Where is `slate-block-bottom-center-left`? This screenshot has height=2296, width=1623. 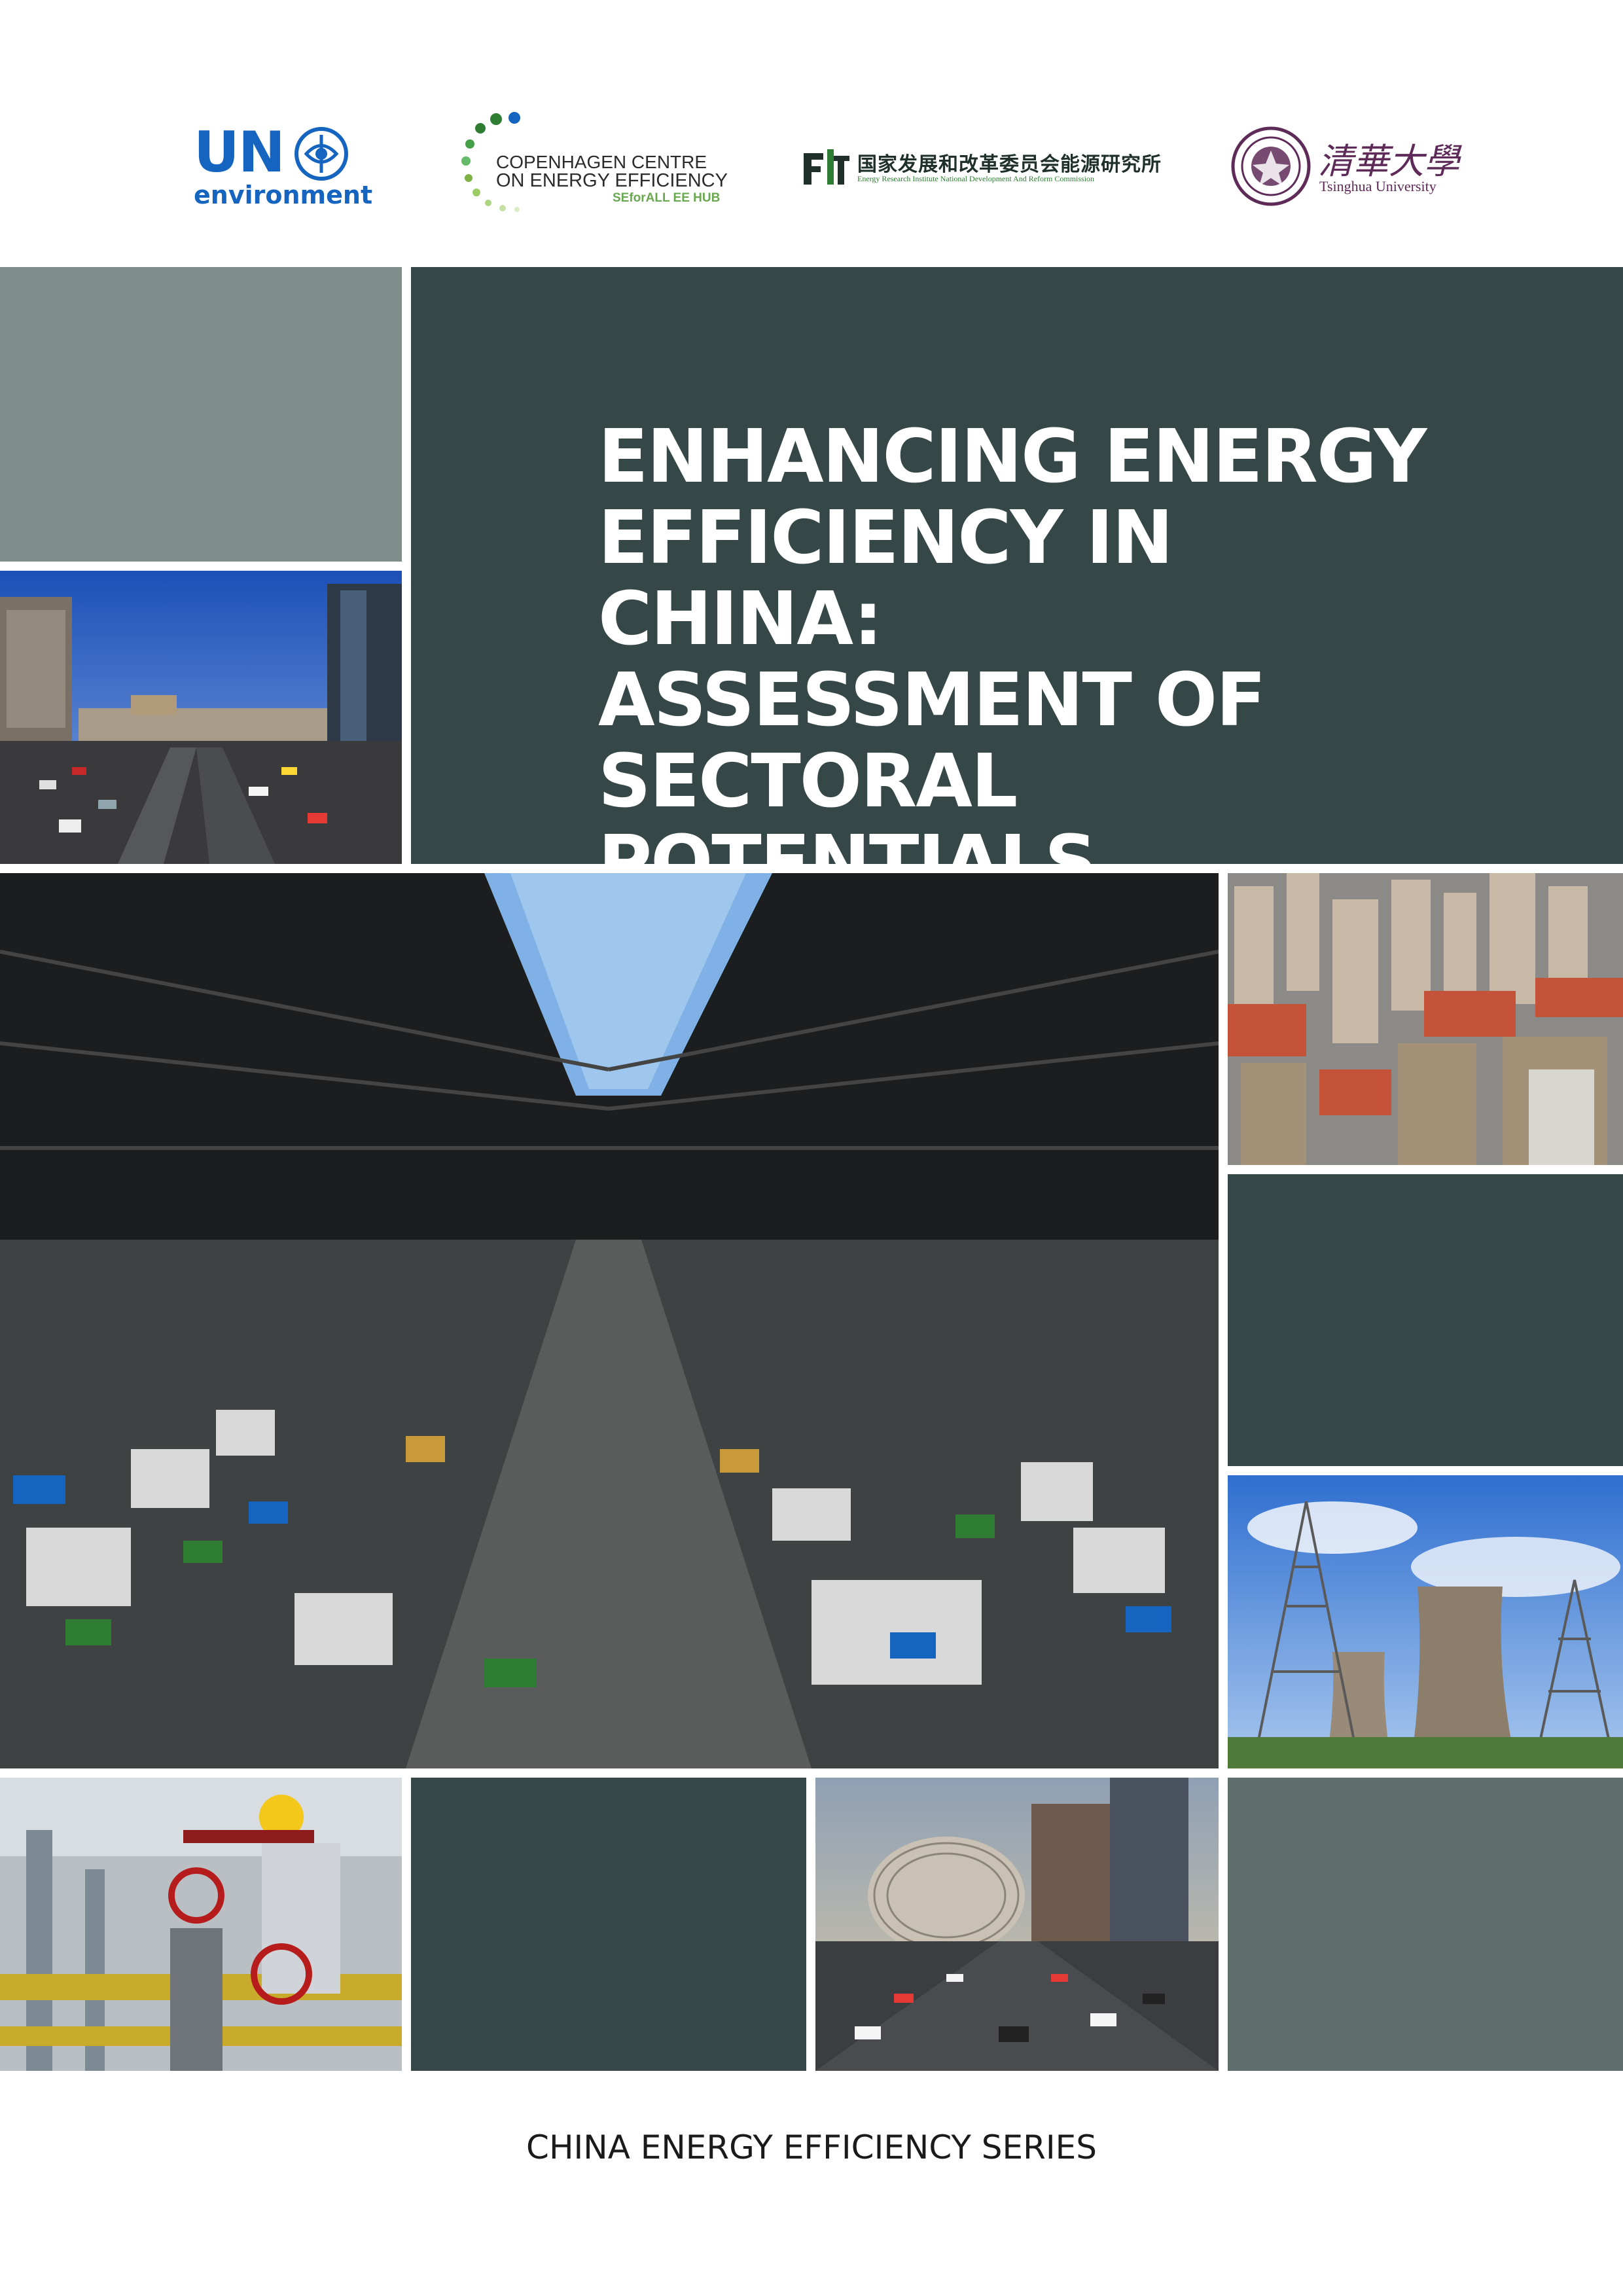
slate-block-bottom-center-left is located at coordinates (608, 1924).